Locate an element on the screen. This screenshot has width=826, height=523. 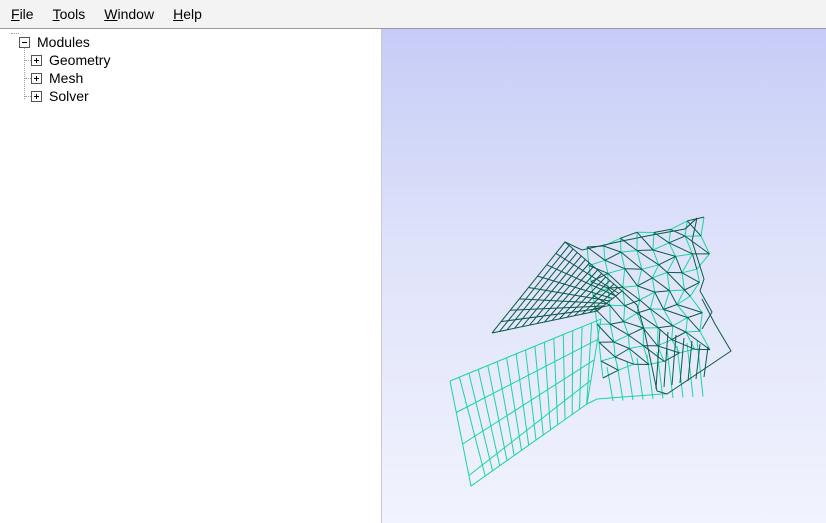
menu-file-label: ile is located at coordinates (26, 13).